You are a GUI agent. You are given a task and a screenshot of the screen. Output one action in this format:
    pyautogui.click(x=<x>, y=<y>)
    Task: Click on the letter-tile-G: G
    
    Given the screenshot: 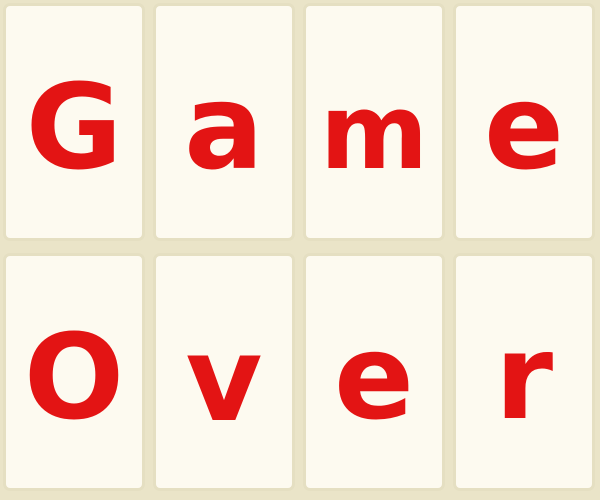 What is the action you would take?
    pyautogui.click(x=74, y=122)
    